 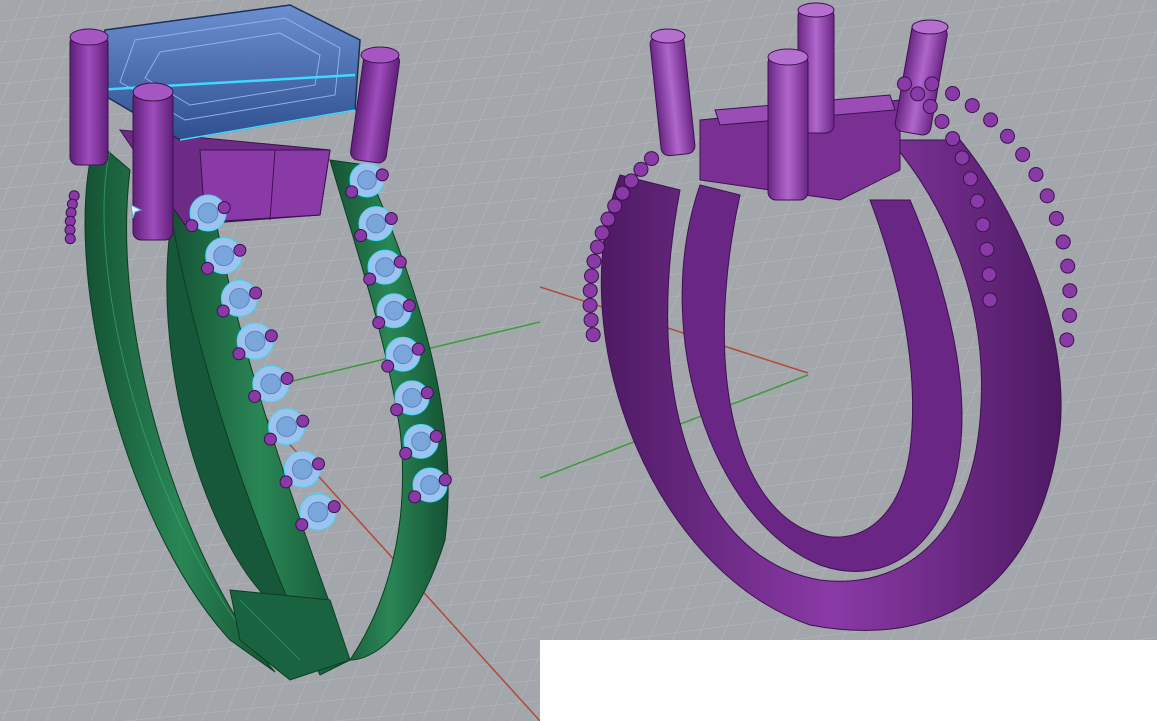 What do you see at coordinates (153, 161) in the screenshot?
I see `prong-front-left` at bounding box center [153, 161].